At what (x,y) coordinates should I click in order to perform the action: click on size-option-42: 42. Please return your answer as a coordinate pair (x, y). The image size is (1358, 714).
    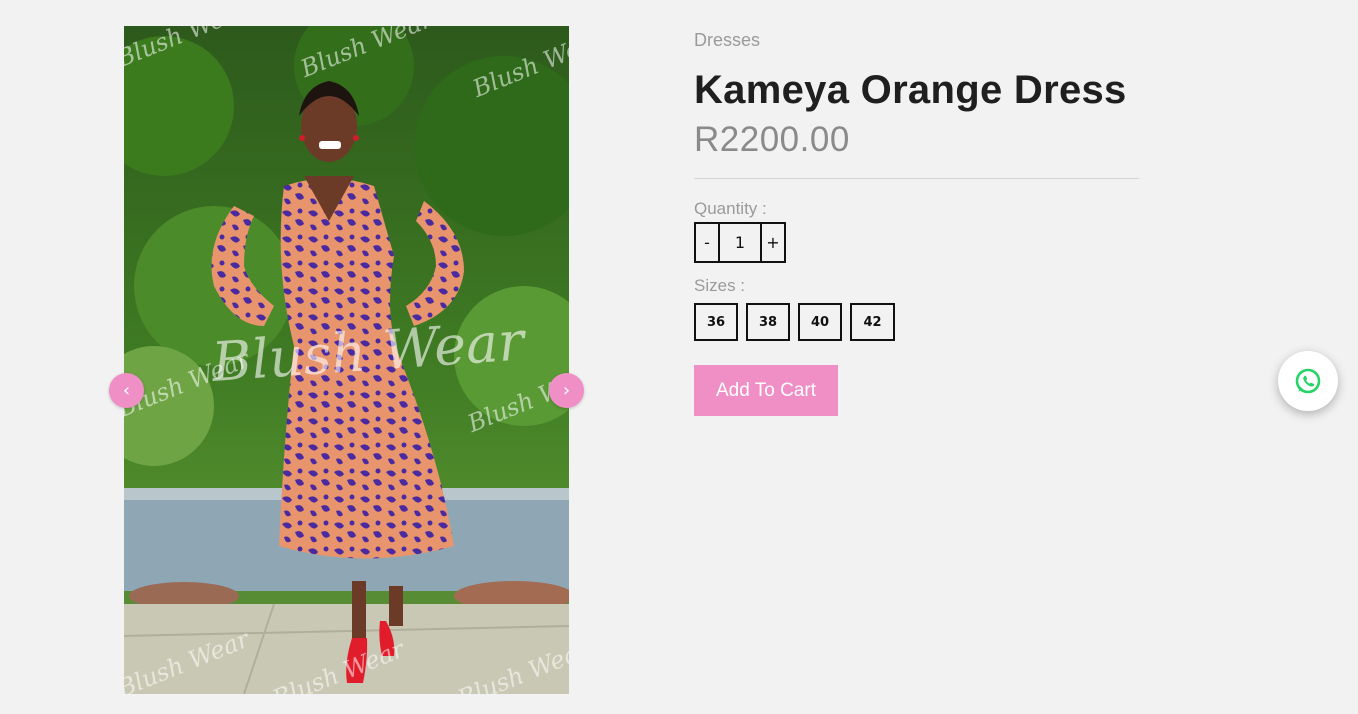
    Looking at the image, I should click on (872, 322).